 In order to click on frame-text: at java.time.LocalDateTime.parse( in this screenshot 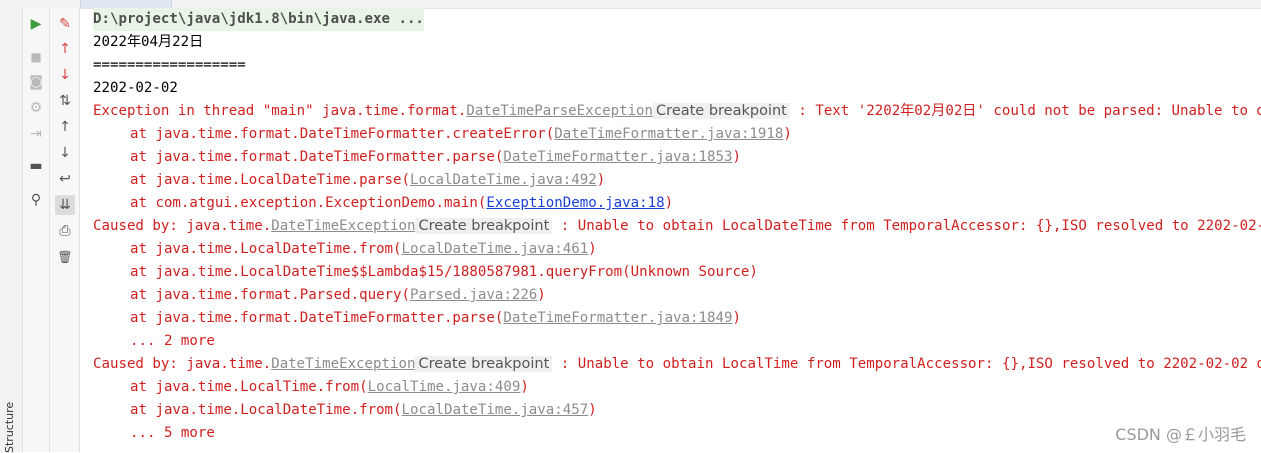, I will do `click(270, 180)`.